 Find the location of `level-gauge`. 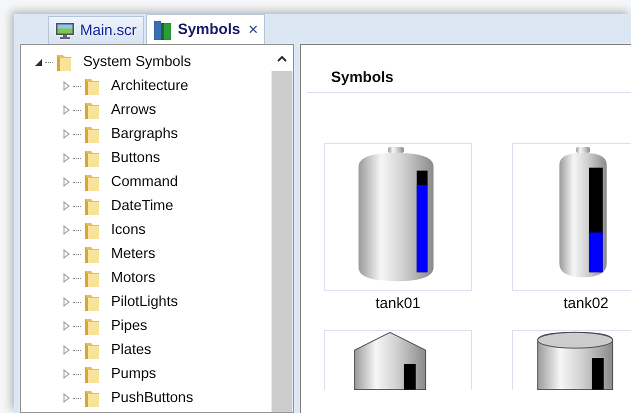

level-gauge is located at coordinates (598, 374).